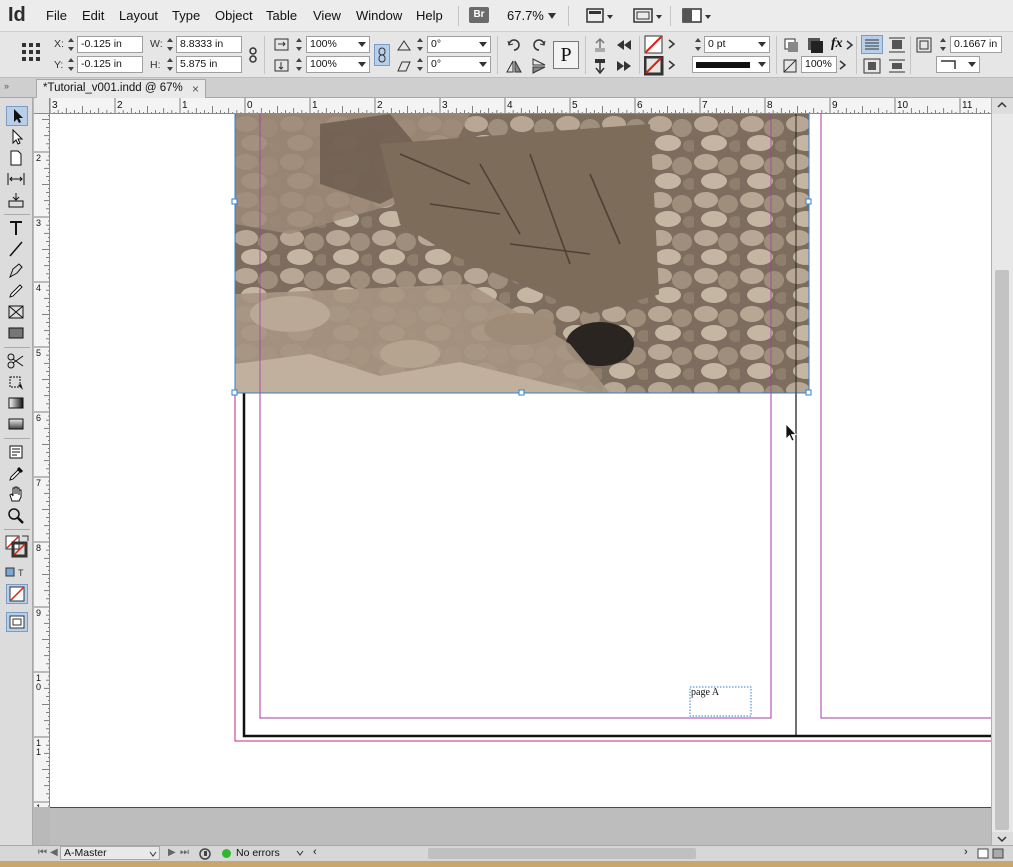 The image size is (1013, 867). Describe the element at coordinates (872, 44) in the screenshot. I see `no-text-wrap-button` at that location.